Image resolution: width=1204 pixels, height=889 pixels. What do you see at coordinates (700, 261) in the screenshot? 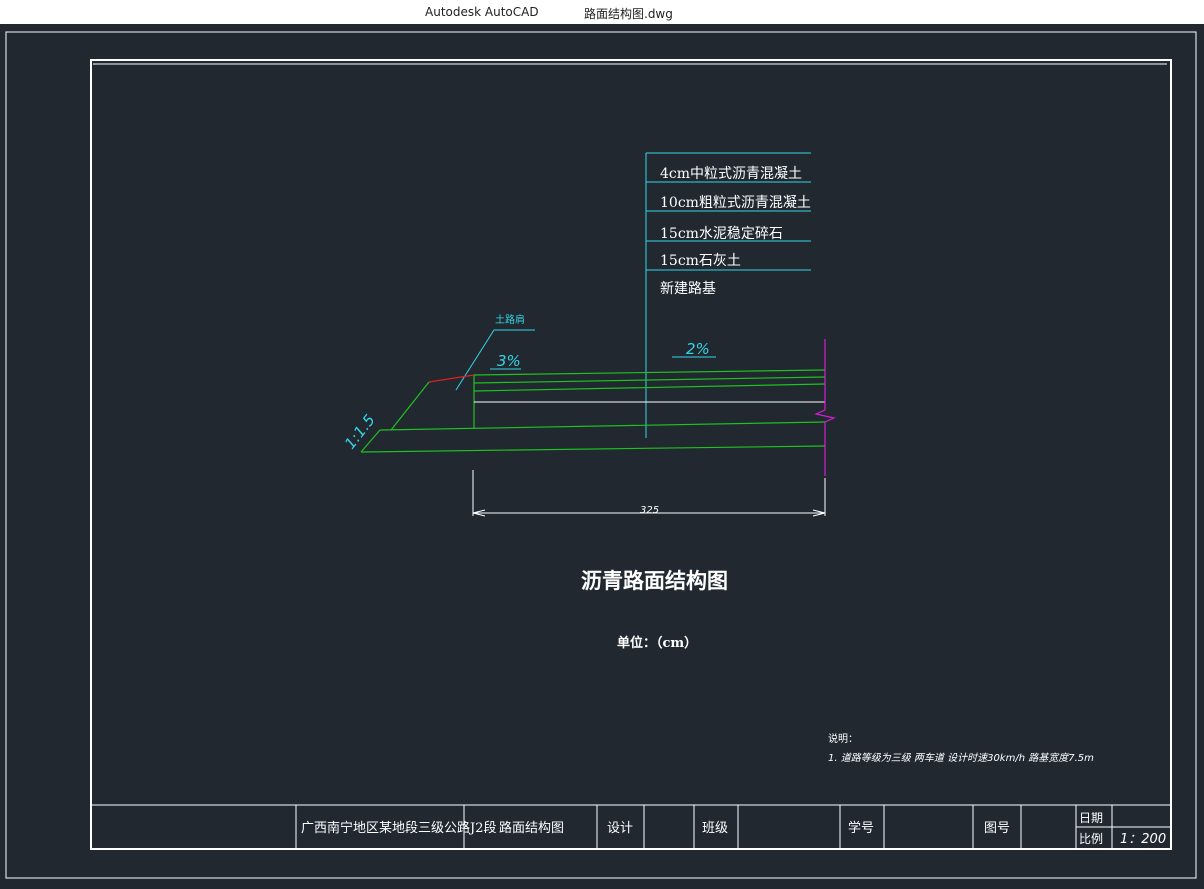
I see `layer-label: 15cm石灰土` at bounding box center [700, 261].